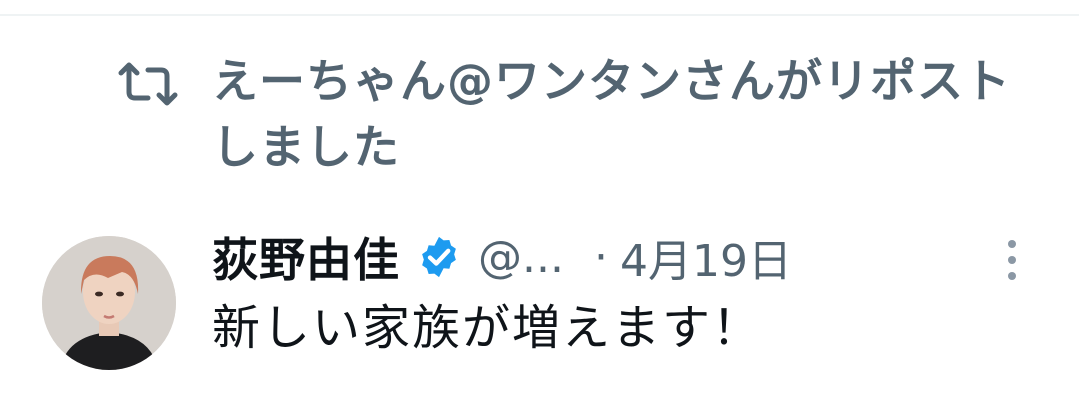 The width and height of the screenshot is (1079, 416). I want to click on author-name: 荻野由佳, so click(306, 257).